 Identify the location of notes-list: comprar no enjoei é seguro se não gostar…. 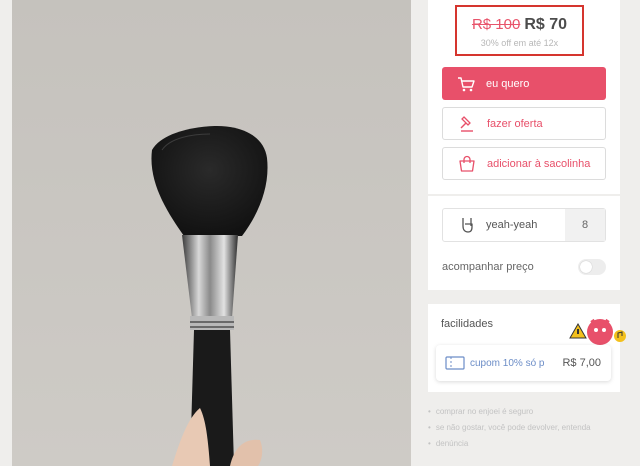
(524, 428).